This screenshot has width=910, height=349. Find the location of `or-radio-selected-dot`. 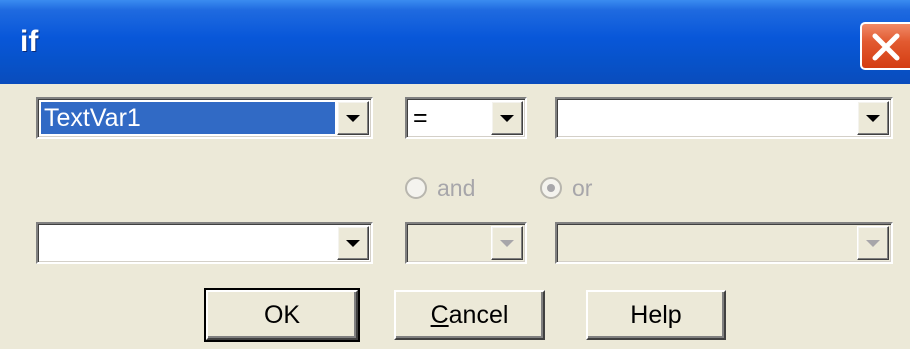

or-radio-selected-dot is located at coordinates (551, 188).